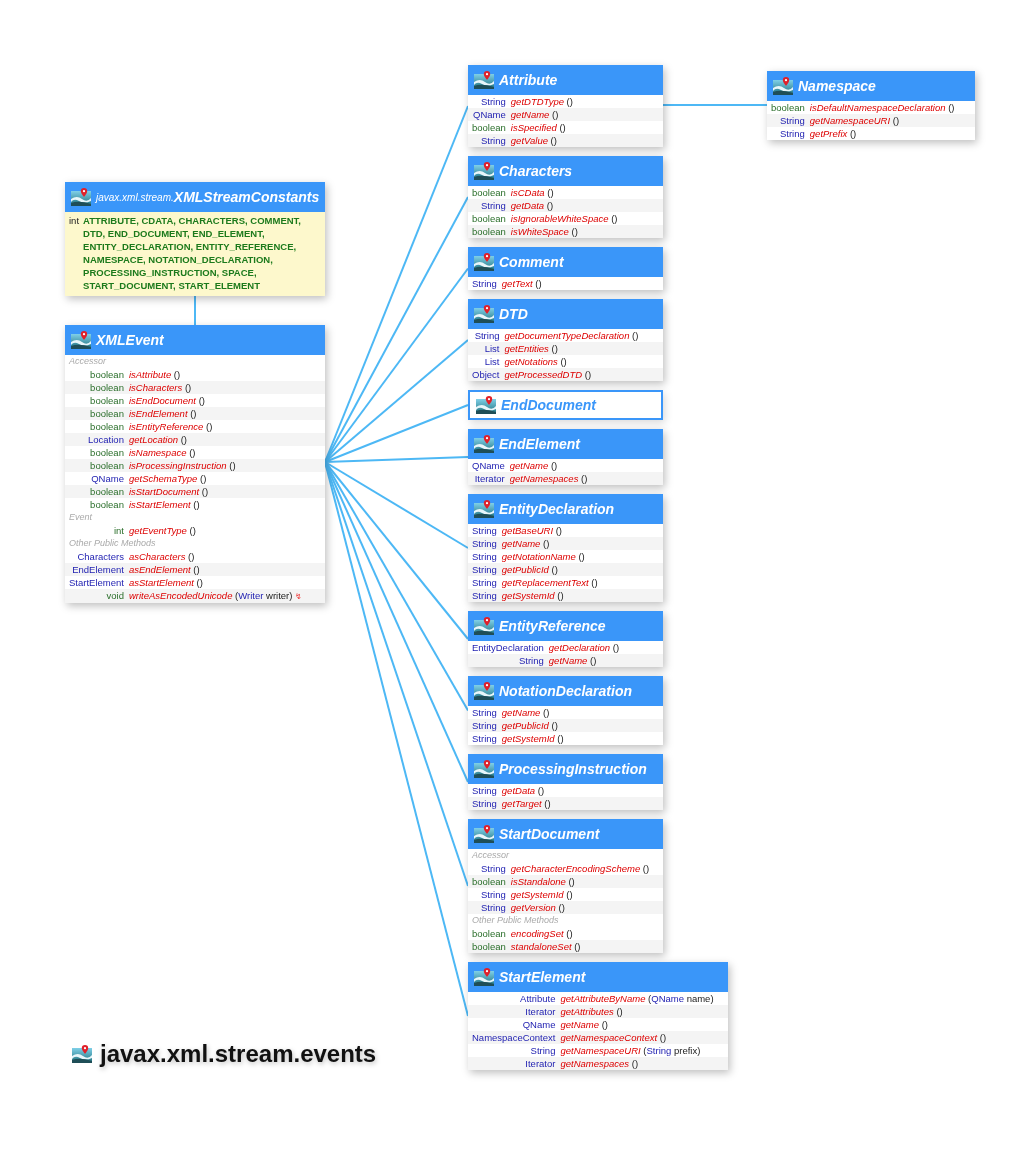 This screenshot has height=1149, width=1031. What do you see at coordinates (153, 439) in the screenshot?
I see `method-name: getLocation` at bounding box center [153, 439].